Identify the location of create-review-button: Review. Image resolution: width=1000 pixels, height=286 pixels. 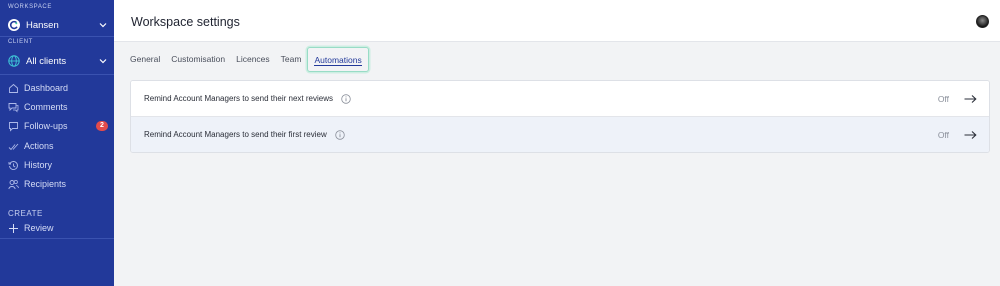
(61, 228).